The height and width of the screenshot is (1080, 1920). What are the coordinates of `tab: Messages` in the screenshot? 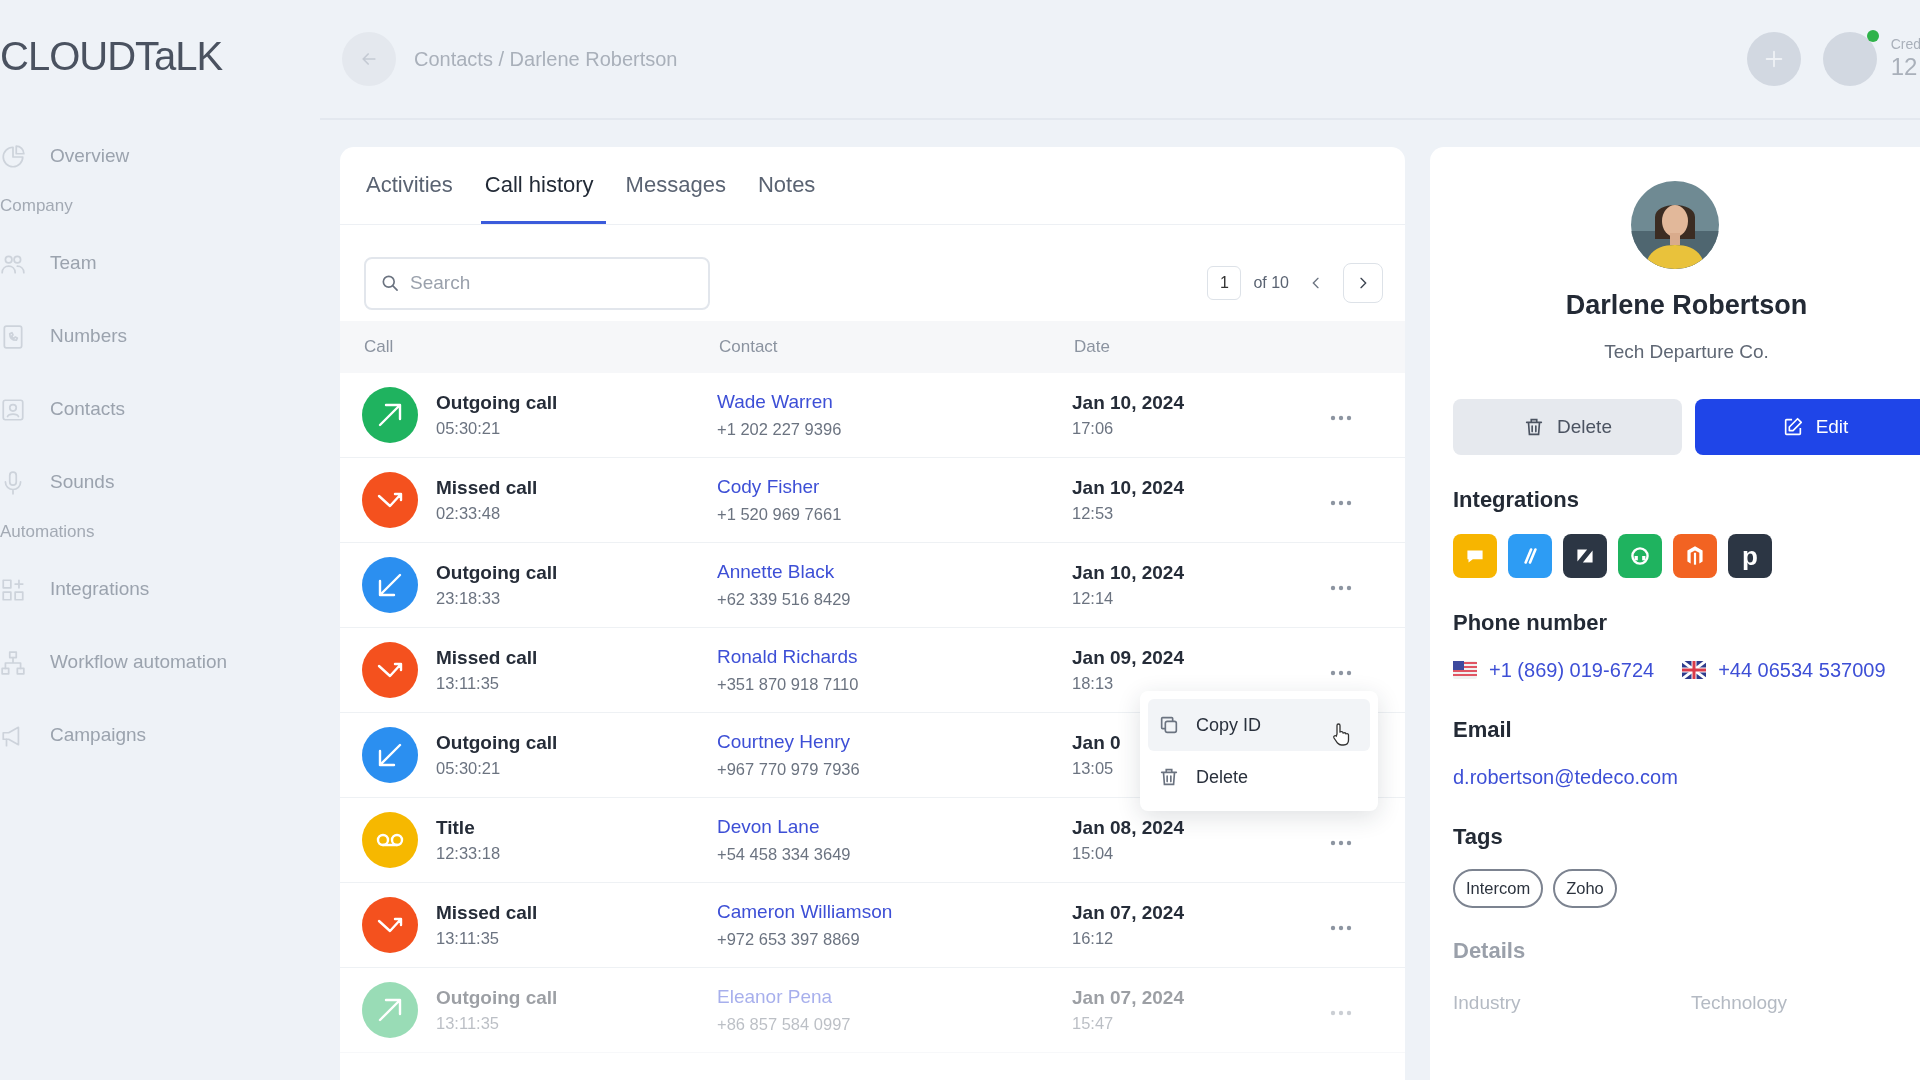 It's located at (679, 185).